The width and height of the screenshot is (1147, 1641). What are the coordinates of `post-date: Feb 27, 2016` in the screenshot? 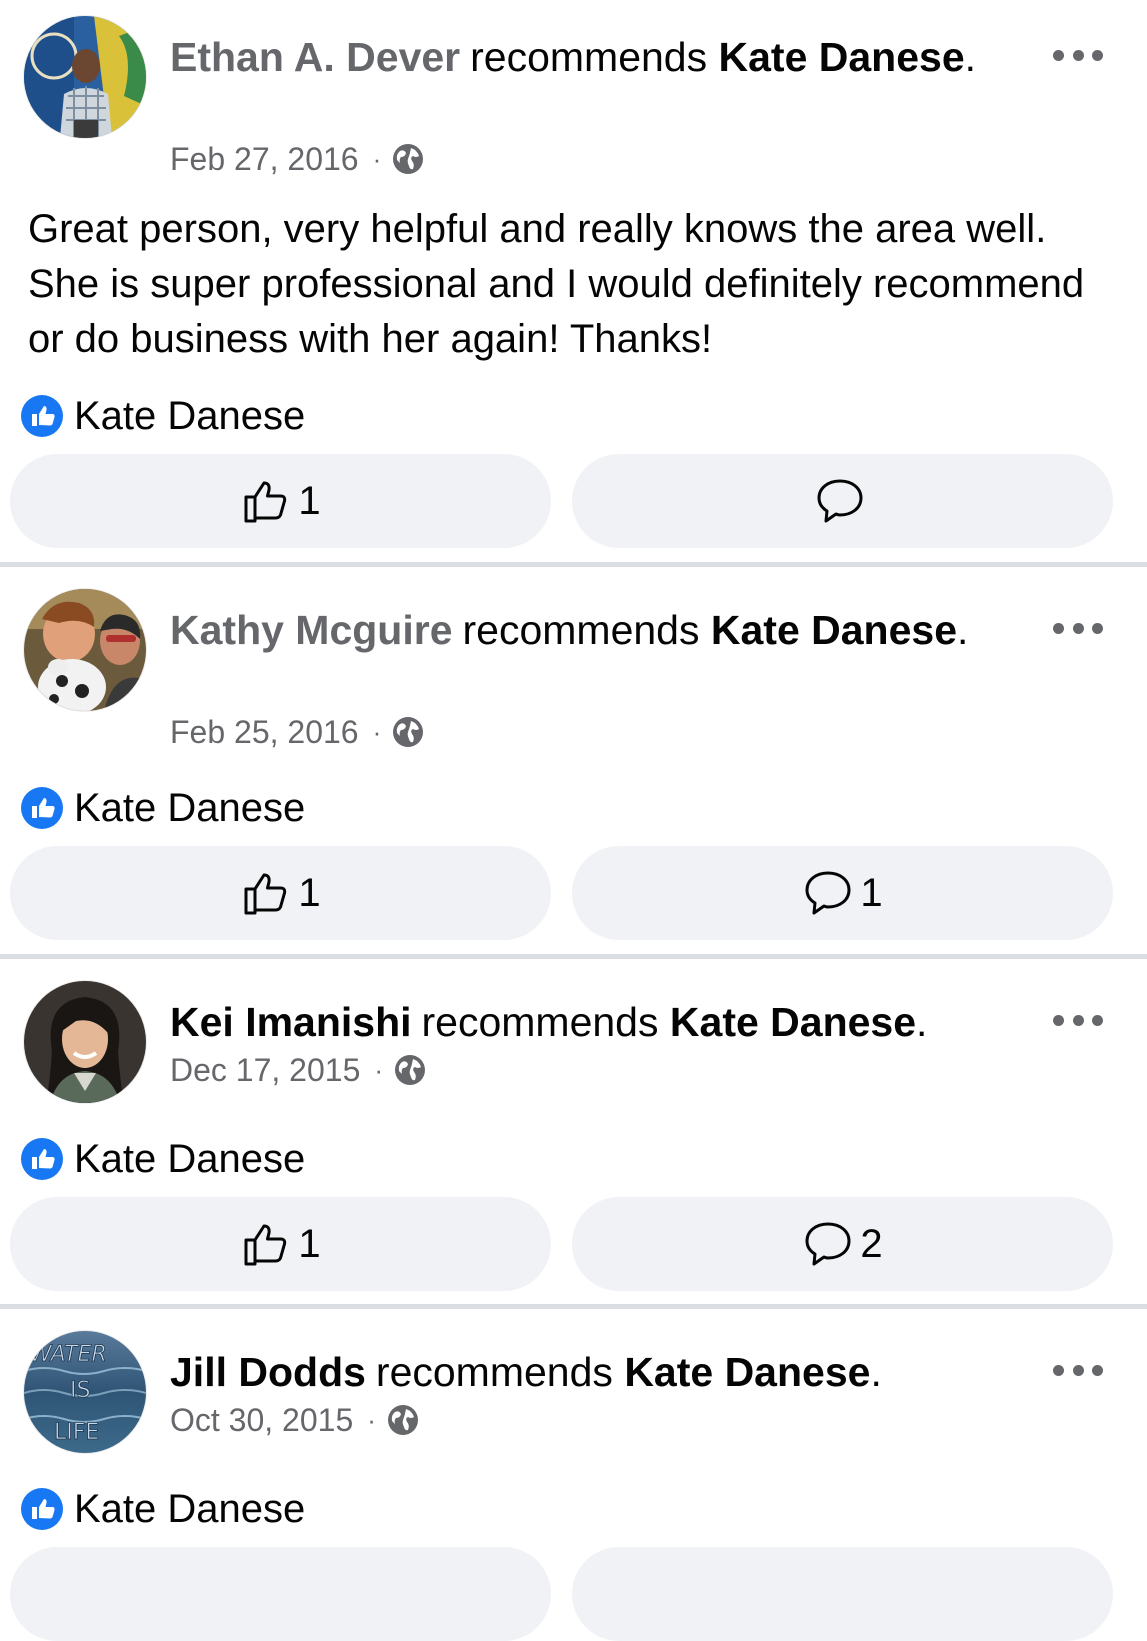 It's located at (264, 159).